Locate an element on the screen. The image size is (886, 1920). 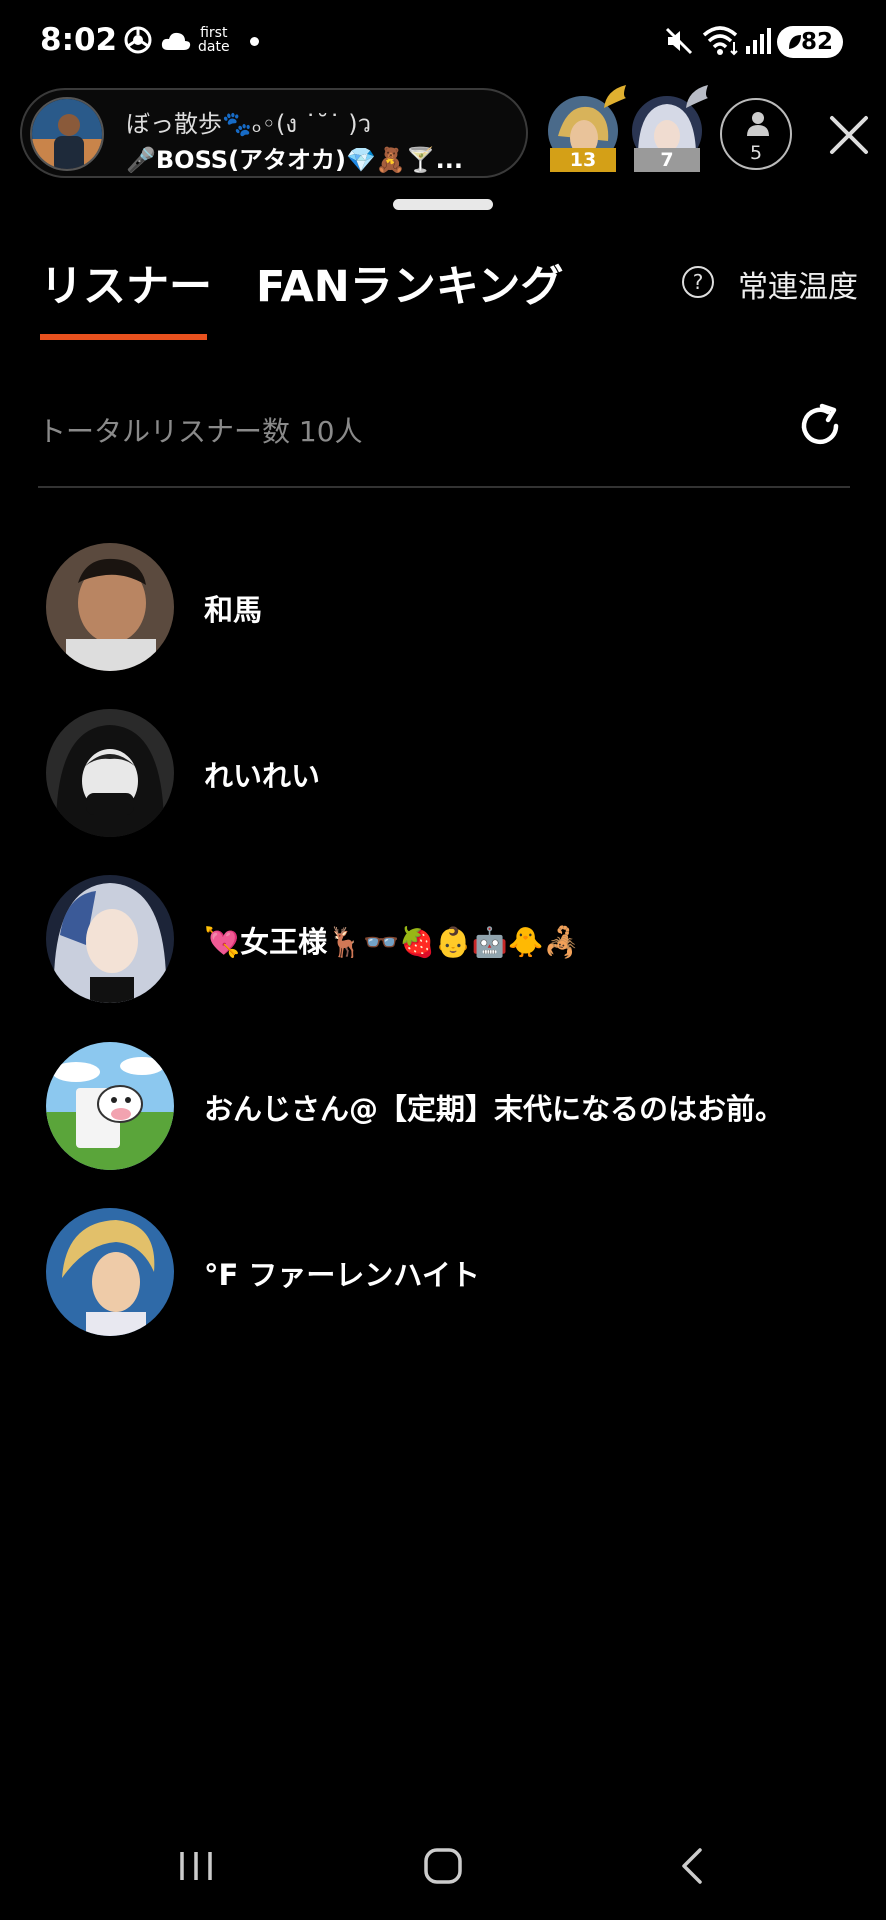
battery-indicator: 82 is located at coordinates (810, 42).